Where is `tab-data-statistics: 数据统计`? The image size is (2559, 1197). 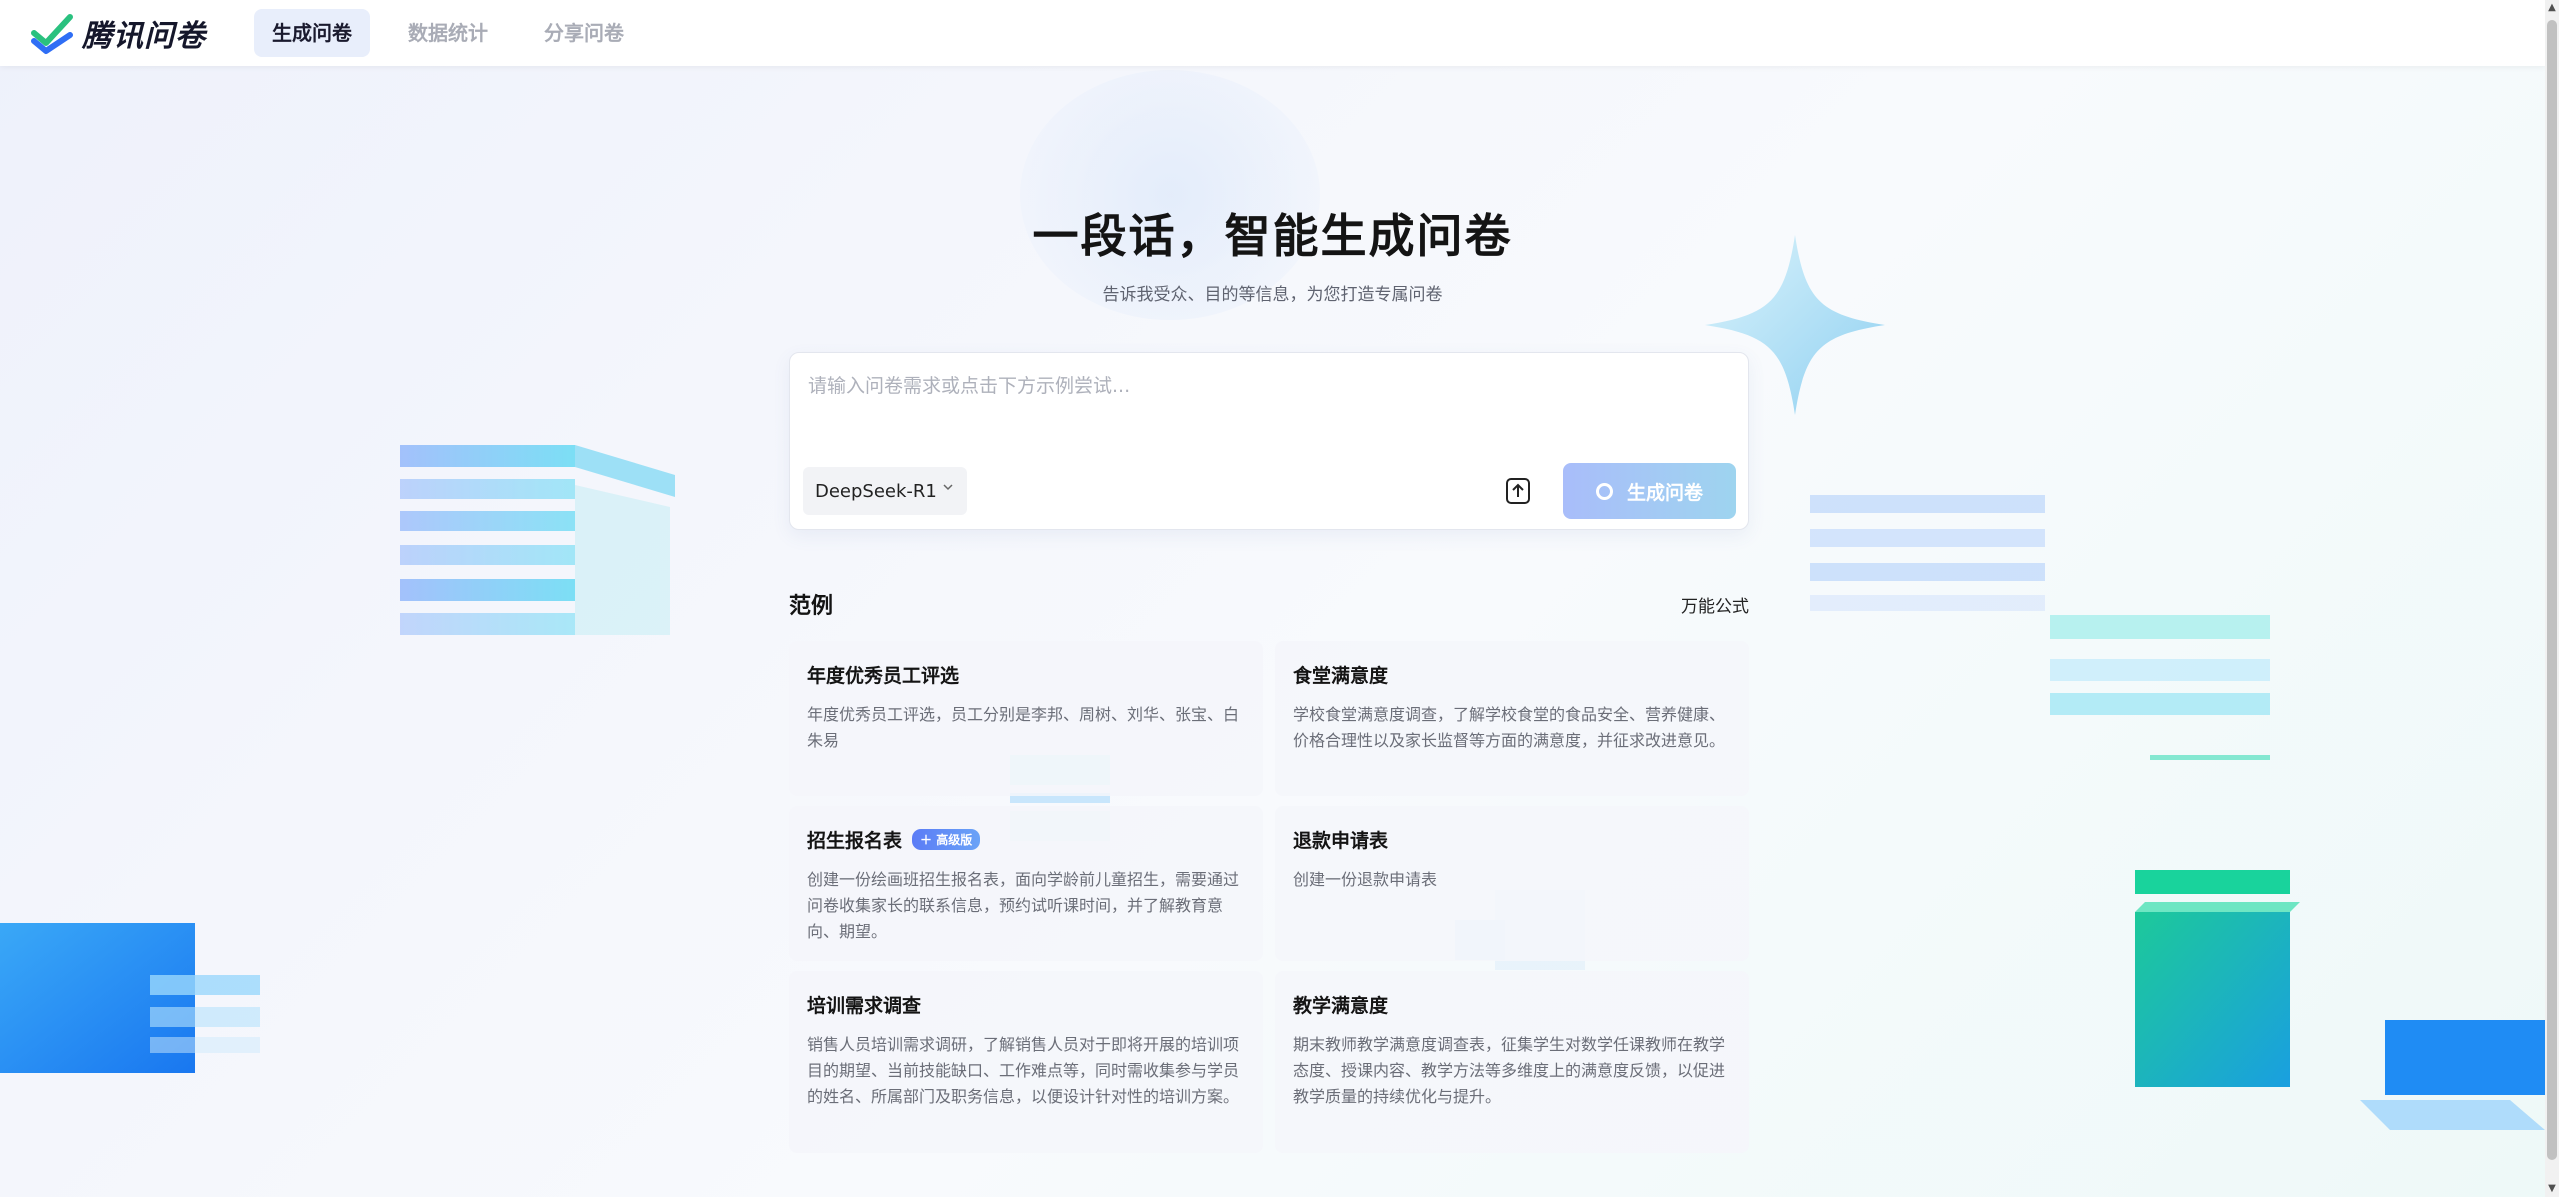 tab-data-statistics: 数据统计 is located at coordinates (448, 33).